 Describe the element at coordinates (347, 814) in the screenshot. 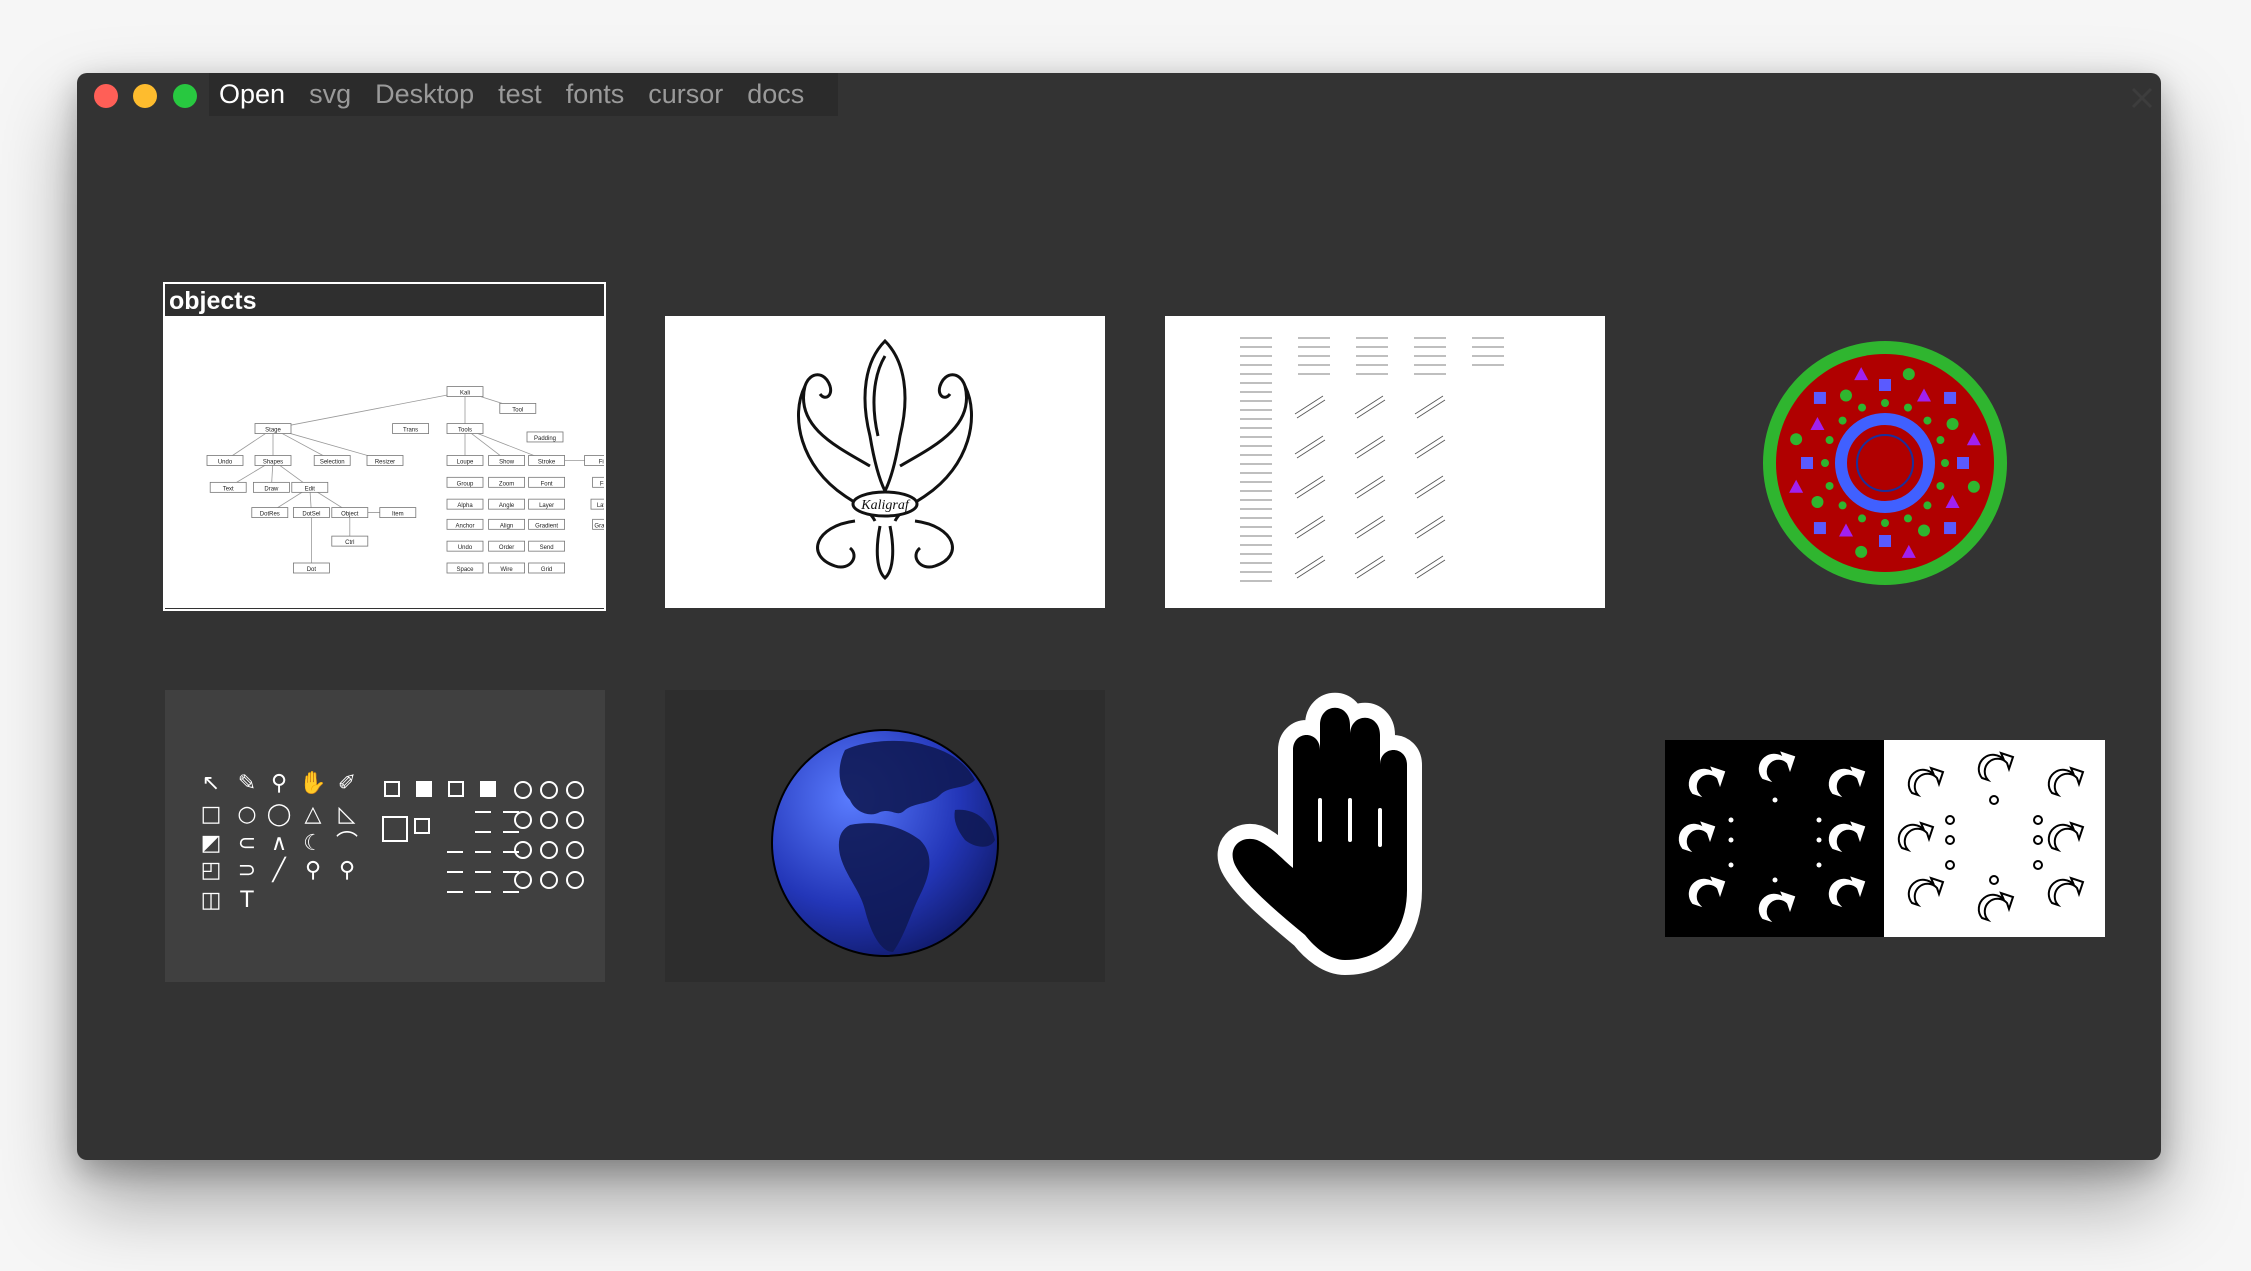

I see `tool-glyph: ◺` at that location.